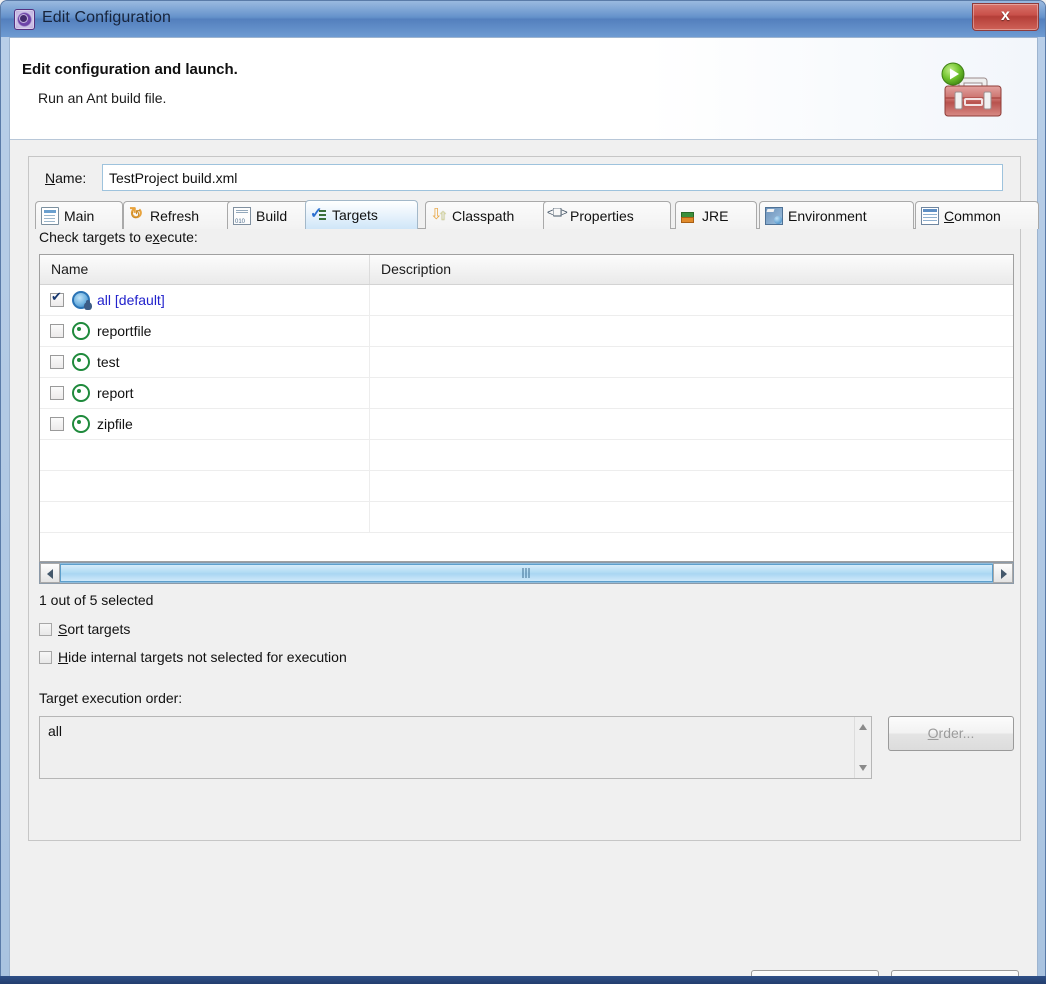 This screenshot has width=1046, height=984. I want to click on hscroll-thumb, so click(526, 573).